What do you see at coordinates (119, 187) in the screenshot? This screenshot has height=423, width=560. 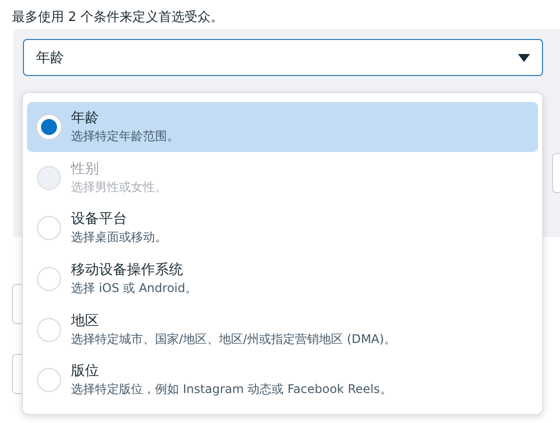 I see `option-description: 选择男性或女性。` at bounding box center [119, 187].